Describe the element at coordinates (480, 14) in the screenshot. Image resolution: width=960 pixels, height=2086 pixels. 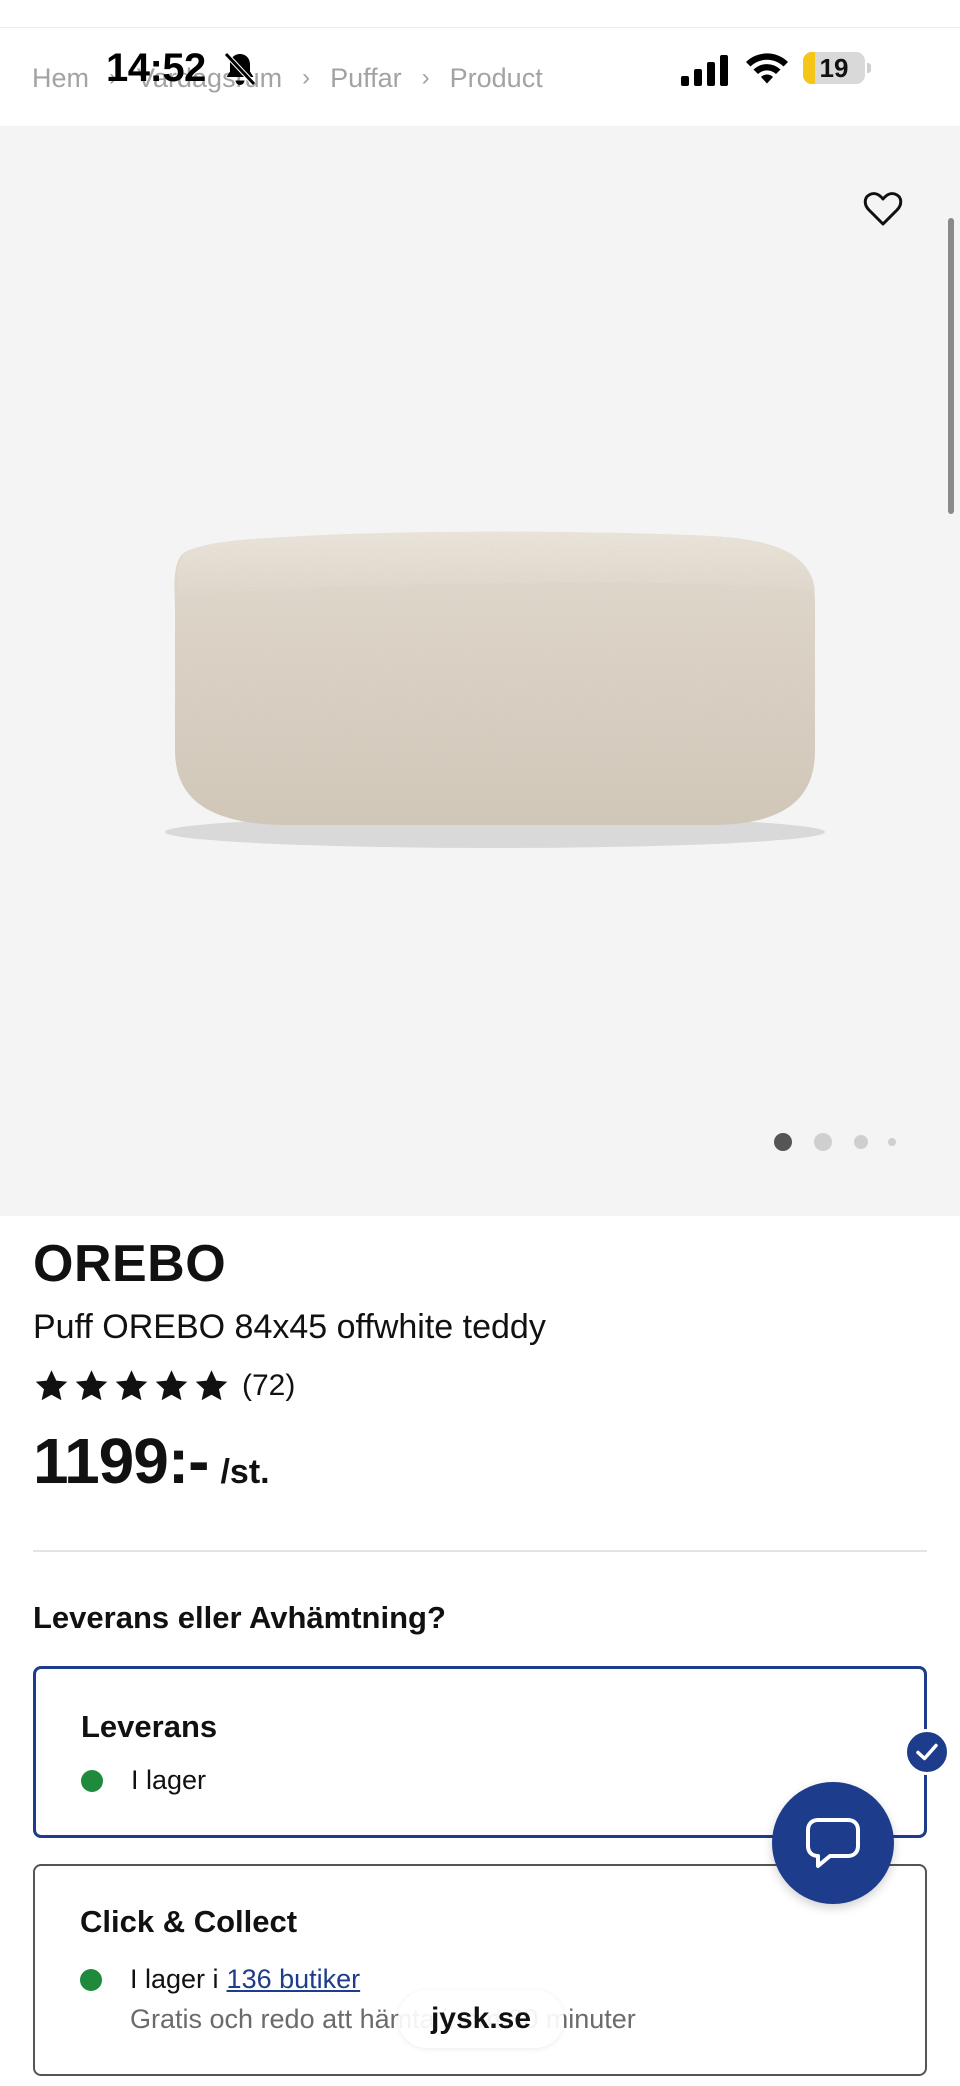
I see `top-strip` at that location.